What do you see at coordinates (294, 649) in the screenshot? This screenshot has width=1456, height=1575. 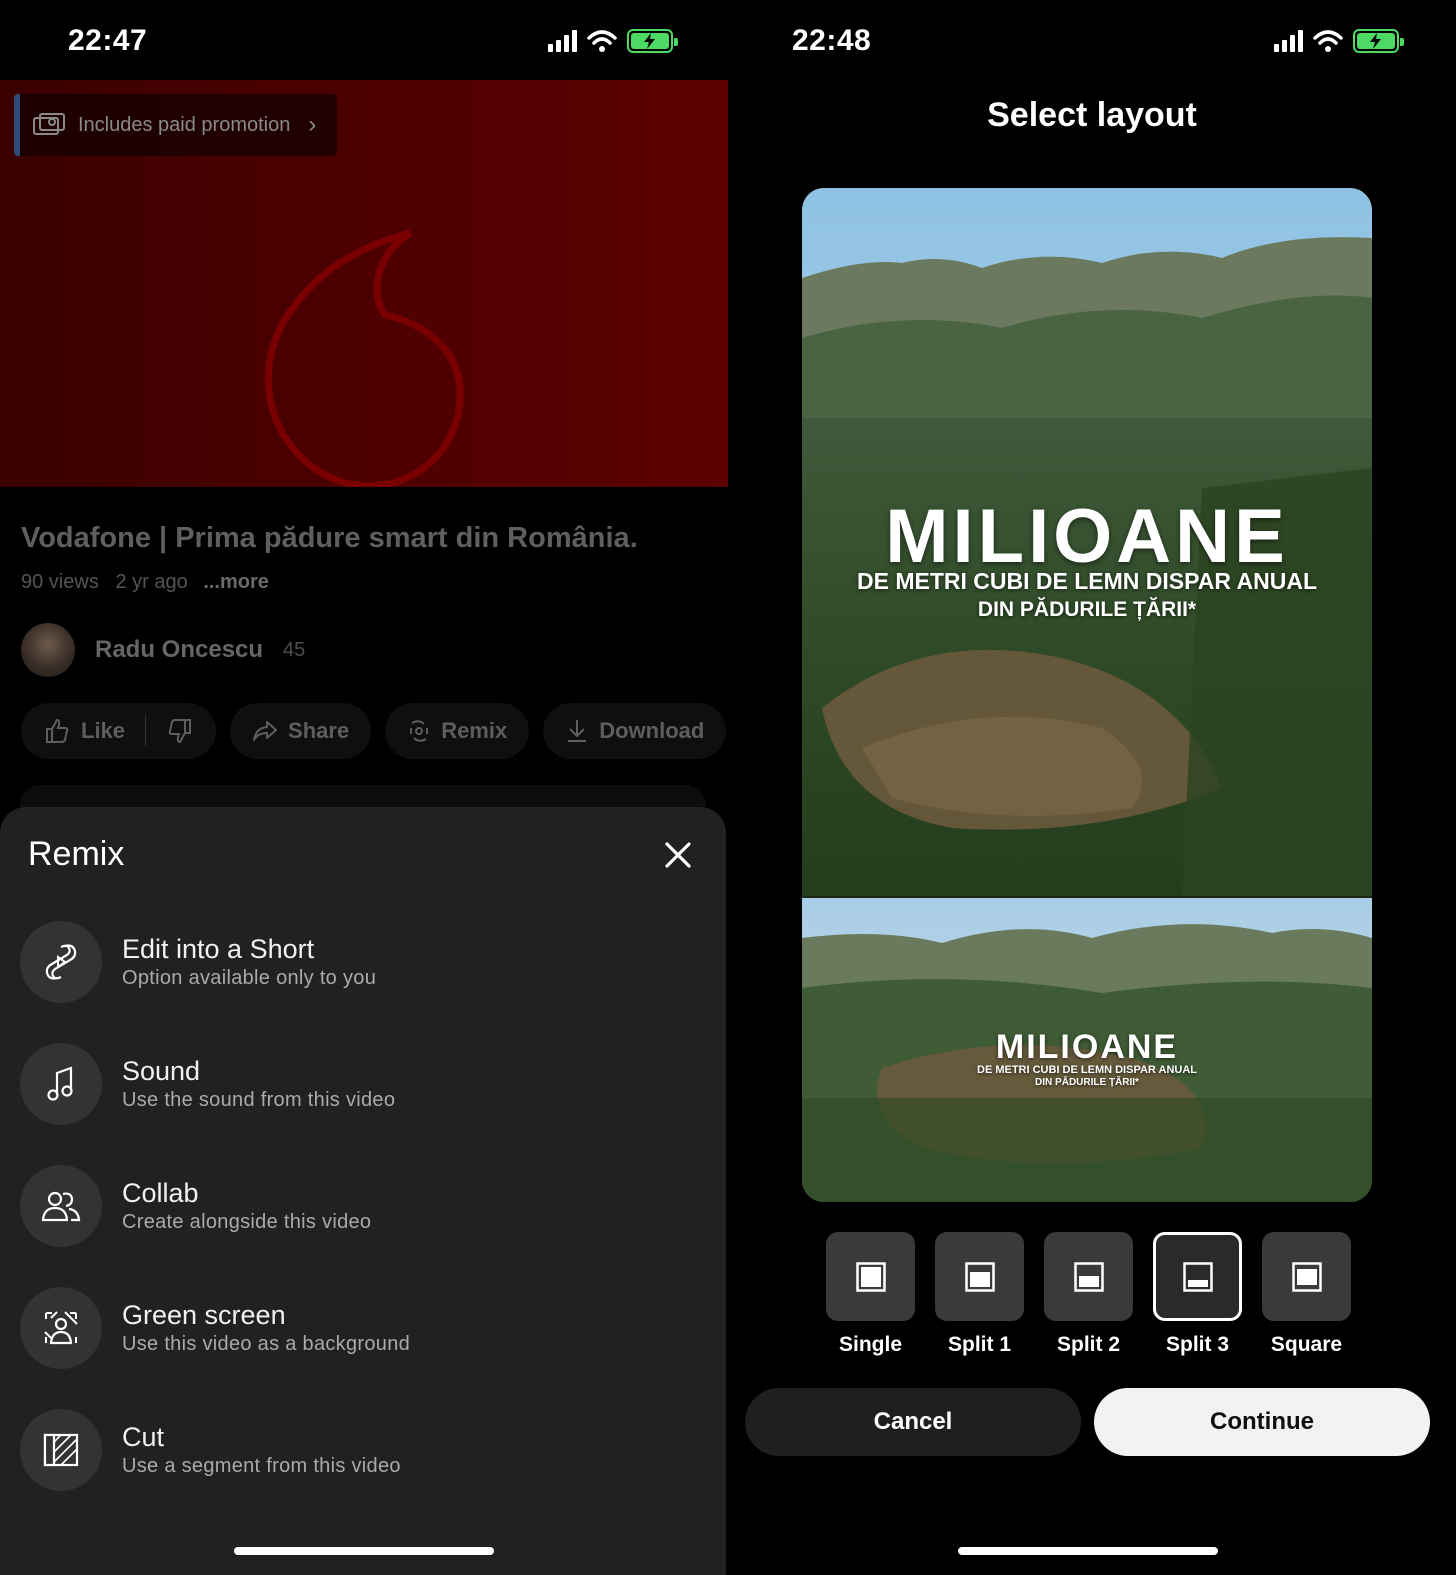 I see `subscriber-count: 45` at bounding box center [294, 649].